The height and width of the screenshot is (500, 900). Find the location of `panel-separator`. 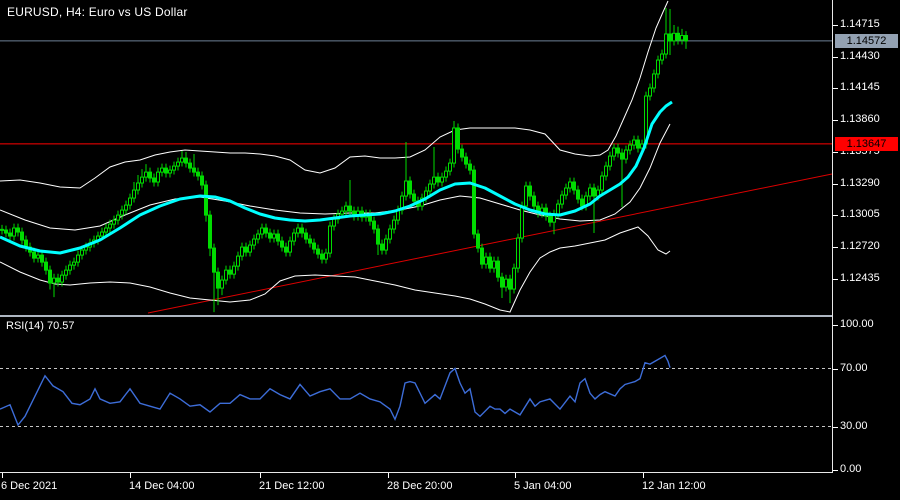

panel-separator is located at coordinates (416, 316).